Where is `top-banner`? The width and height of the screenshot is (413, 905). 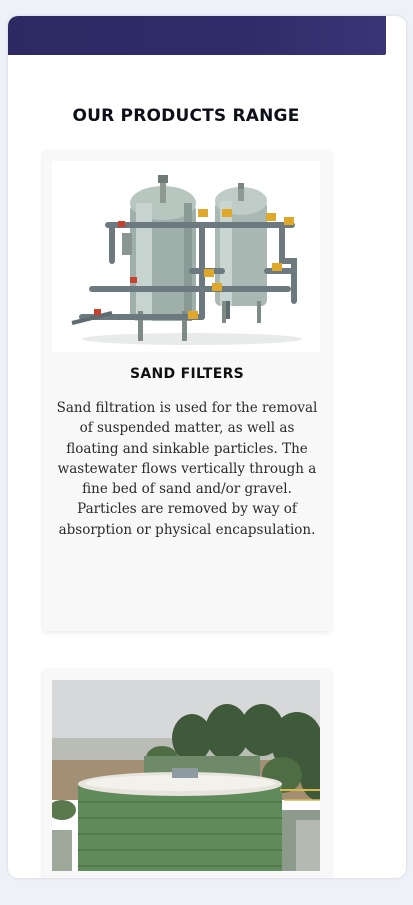
top-banner is located at coordinates (197, 35).